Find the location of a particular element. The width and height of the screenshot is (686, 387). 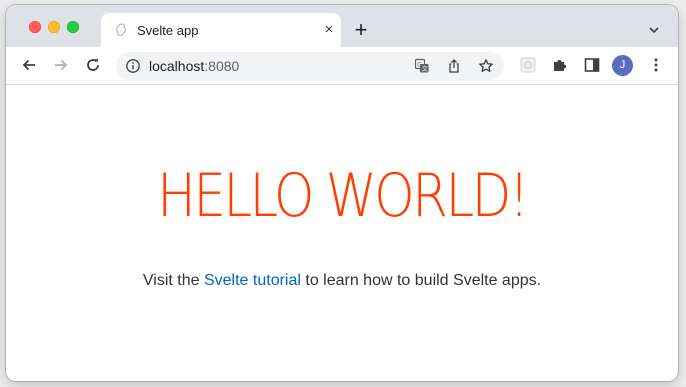

svelte-tutorial-link: Svelte tutorial is located at coordinates (252, 280).